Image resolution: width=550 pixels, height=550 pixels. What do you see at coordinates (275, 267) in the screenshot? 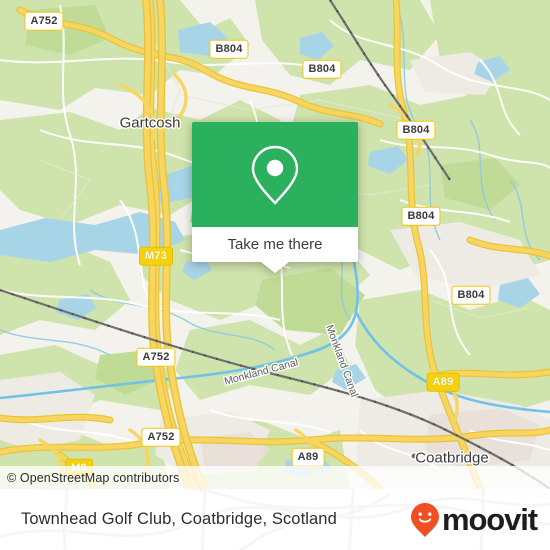
I see `popup-tail` at bounding box center [275, 267].